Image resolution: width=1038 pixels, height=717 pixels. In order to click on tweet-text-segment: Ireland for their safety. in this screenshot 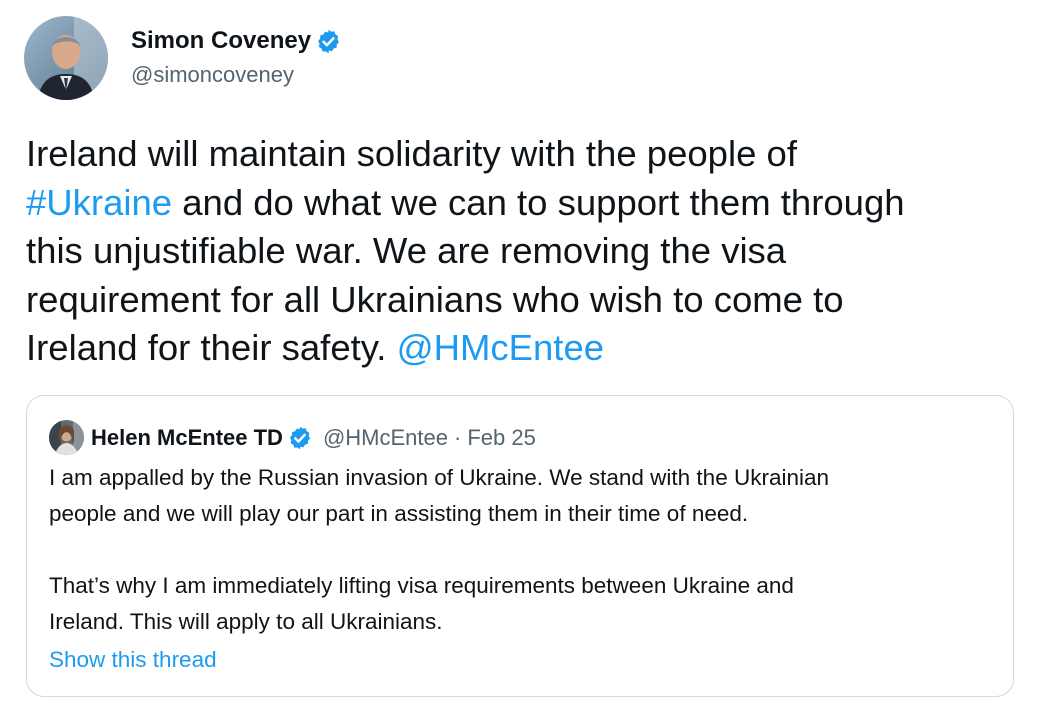, I will do `click(211, 347)`.